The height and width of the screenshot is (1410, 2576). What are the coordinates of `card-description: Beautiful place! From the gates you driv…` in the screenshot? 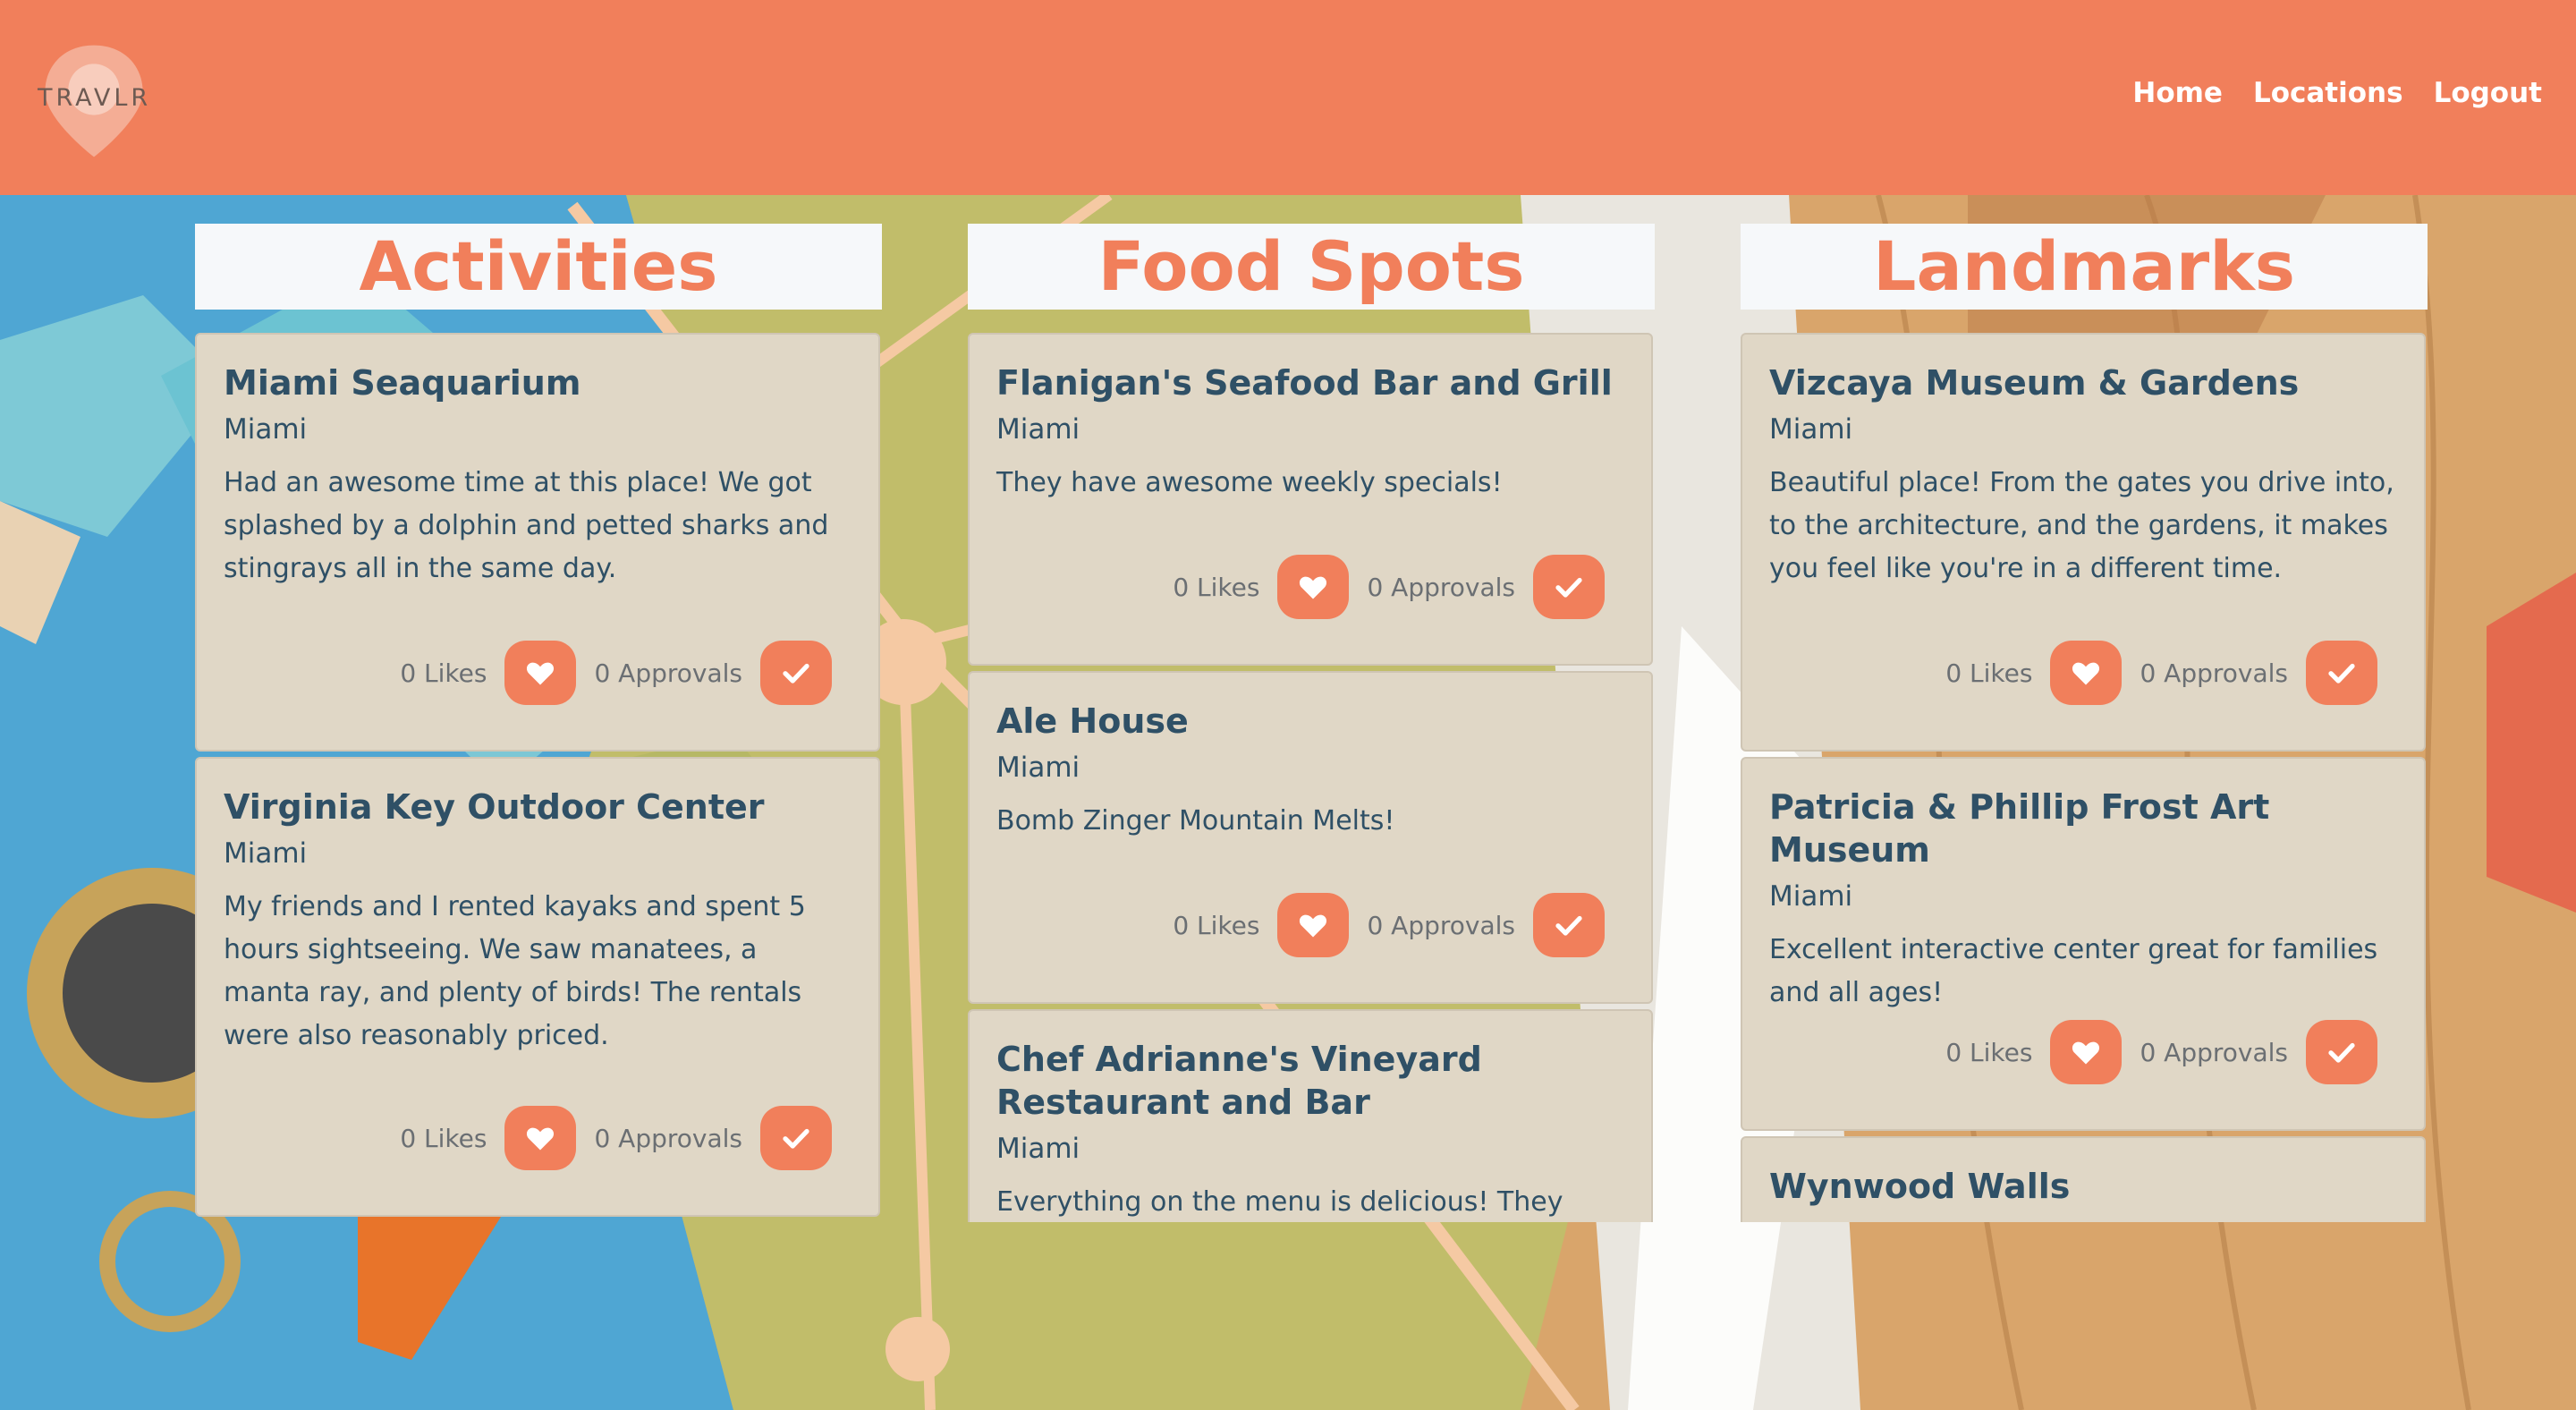 It's located at (2081, 526).